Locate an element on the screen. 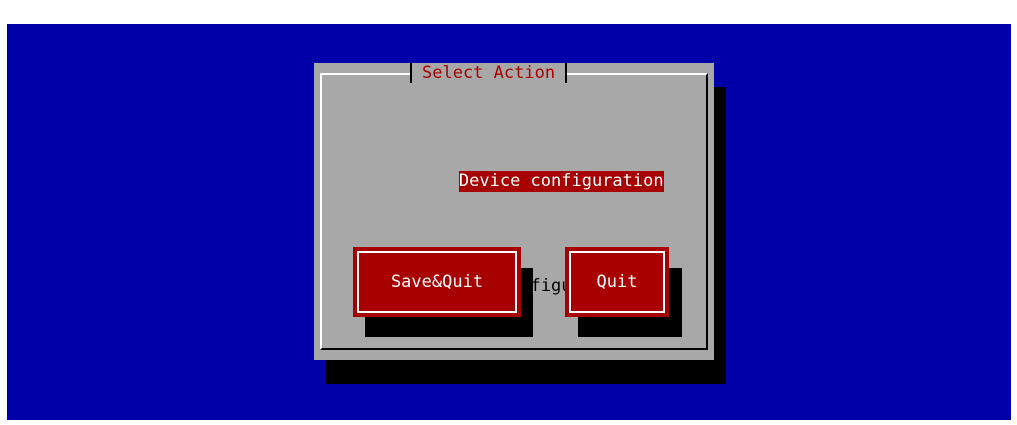  save-quit-button: Save&Quit is located at coordinates (437, 282).